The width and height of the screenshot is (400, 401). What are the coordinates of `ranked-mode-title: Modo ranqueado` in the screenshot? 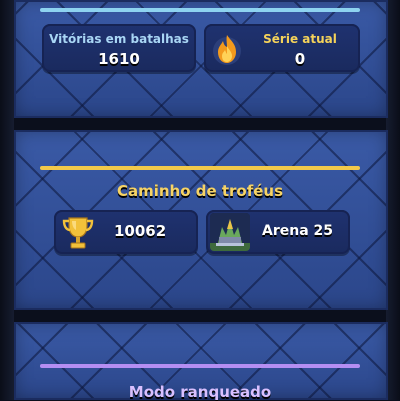 It's located at (200, 392).